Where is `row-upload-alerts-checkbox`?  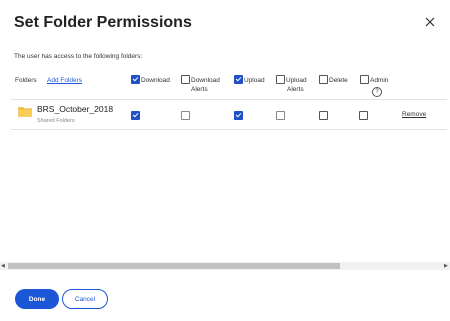
row-upload-alerts-checkbox is located at coordinates (280, 115).